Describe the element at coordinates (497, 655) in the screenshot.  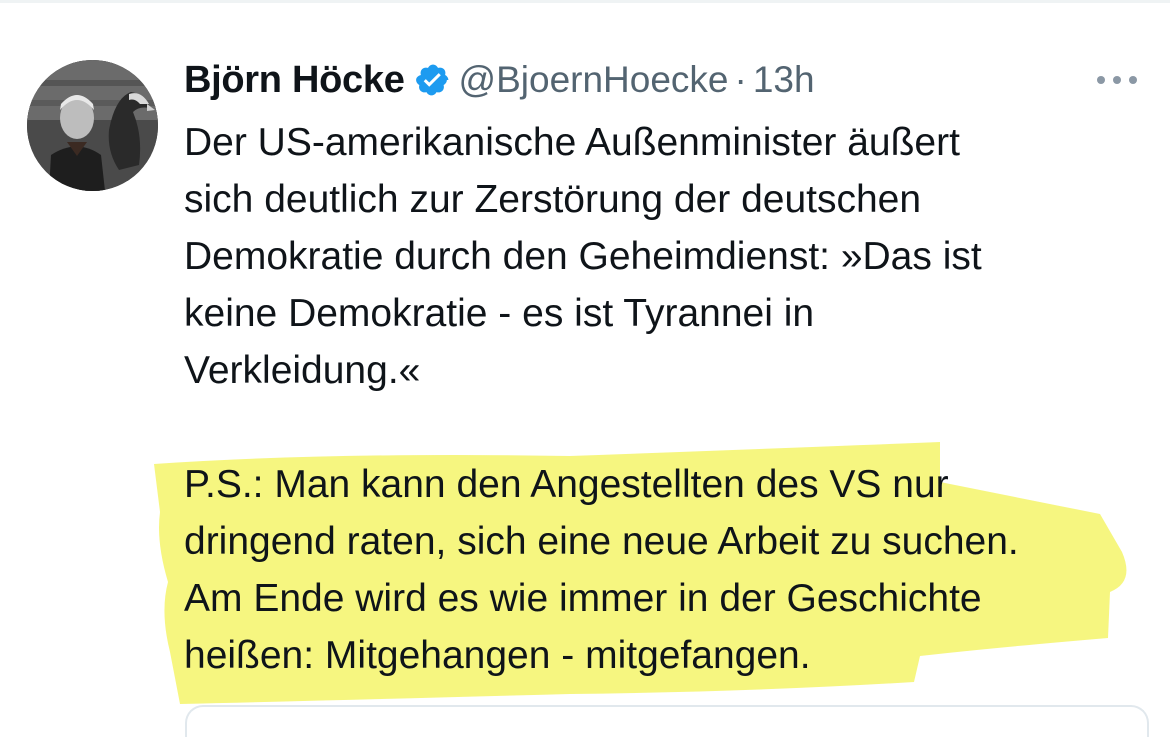
I see `tweet-line: heißen: Mitgehangen - mitgefangen.` at that location.